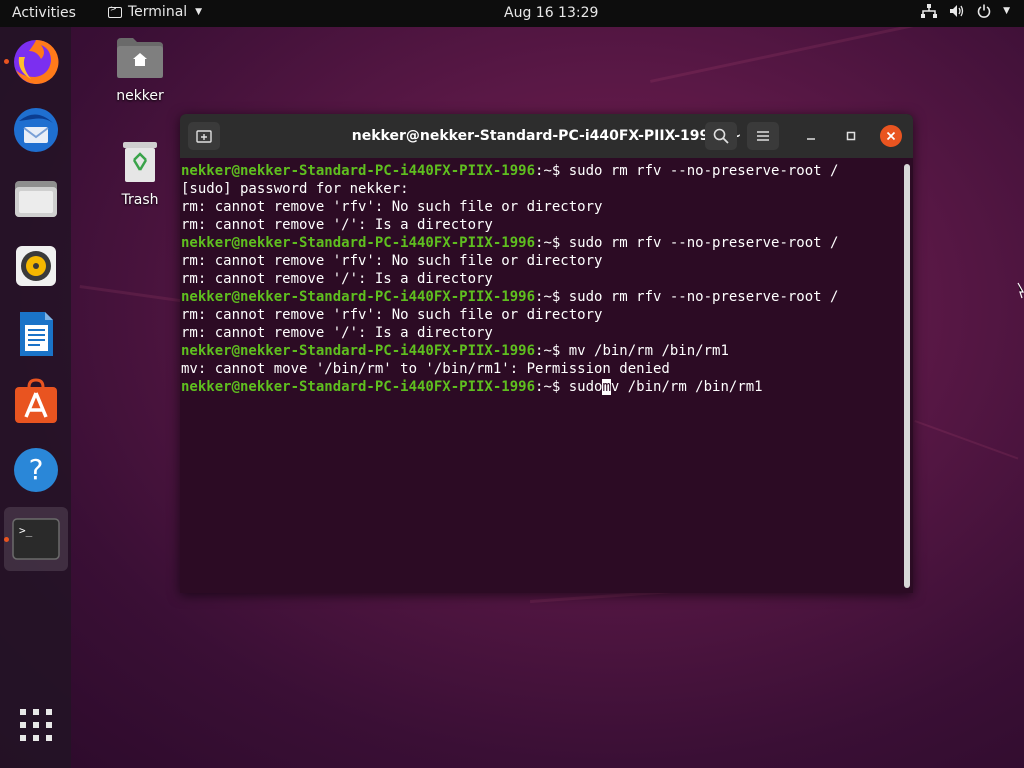 The width and height of the screenshot is (1024, 768). I want to click on app-menu-label: Terminal, so click(158, 12).